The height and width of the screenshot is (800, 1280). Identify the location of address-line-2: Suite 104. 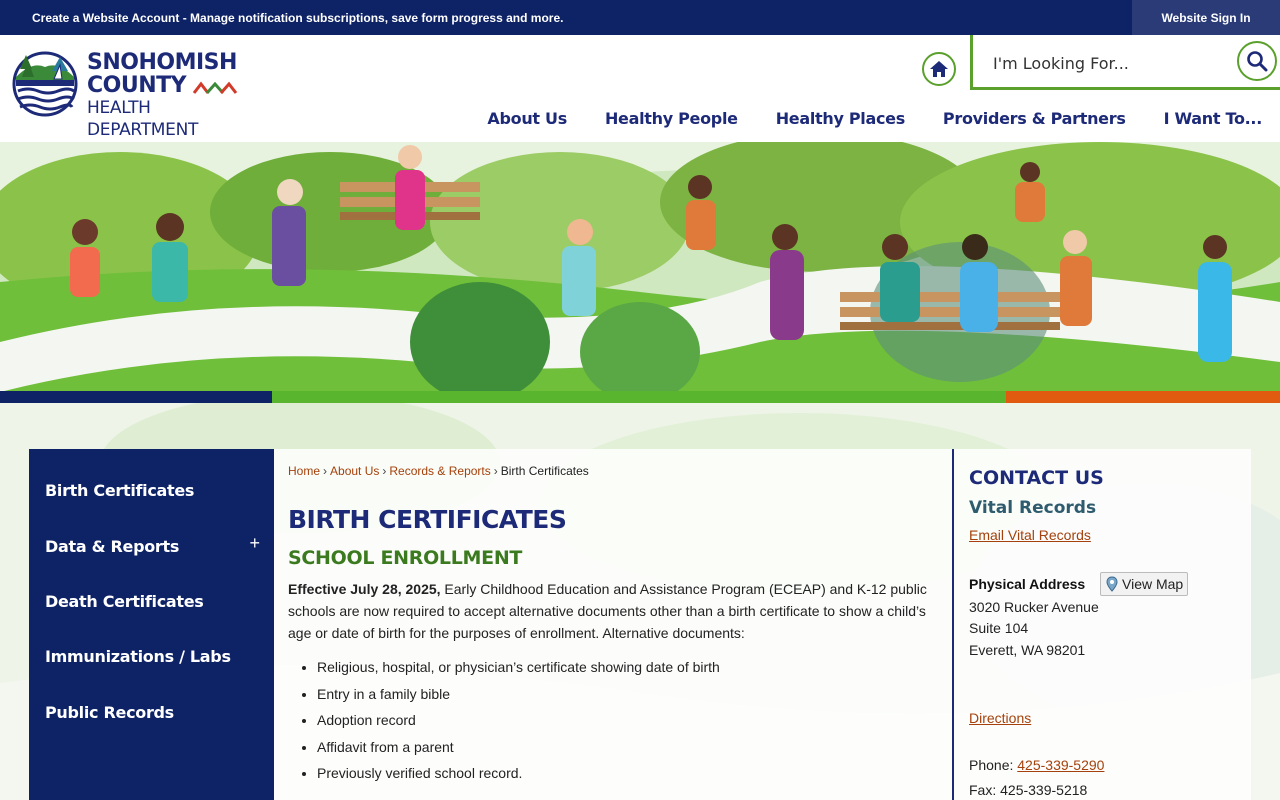
(999, 628).